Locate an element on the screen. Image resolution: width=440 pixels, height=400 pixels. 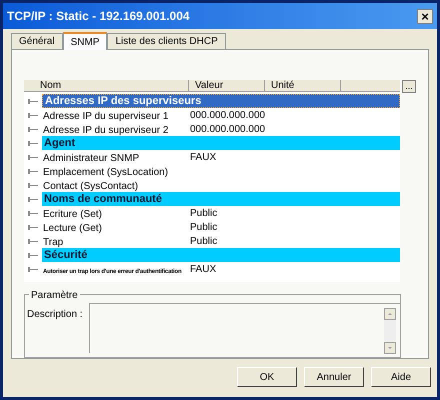
property-name: Adresse IP du superviseur 2 is located at coordinates (105, 130).